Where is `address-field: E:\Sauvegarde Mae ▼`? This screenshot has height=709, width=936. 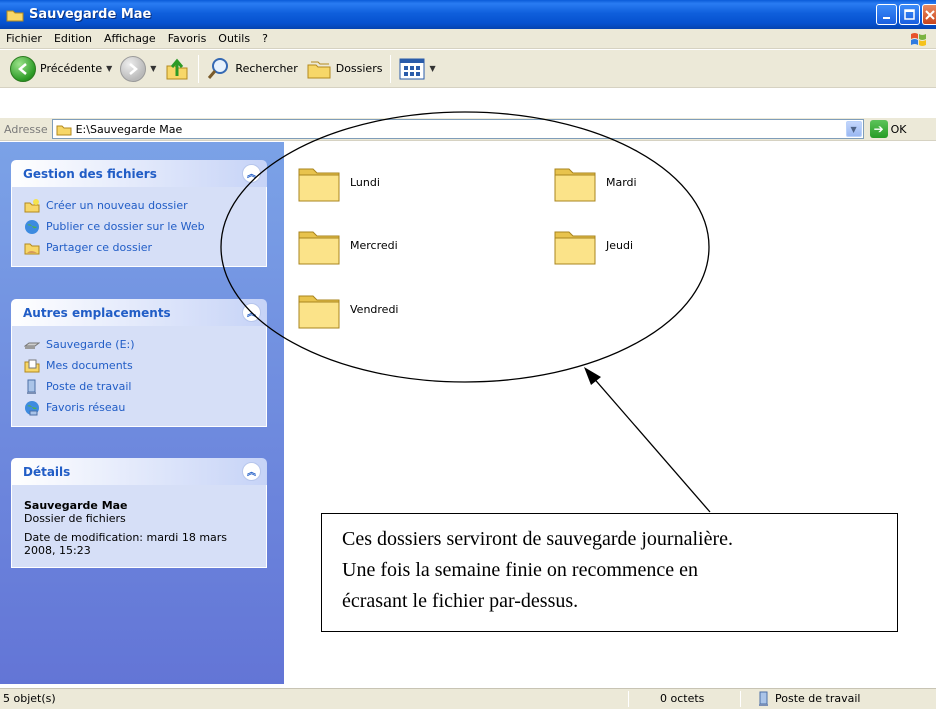 address-field: E:\Sauvegarde Mae ▼ is located at coordinates (457, 129).